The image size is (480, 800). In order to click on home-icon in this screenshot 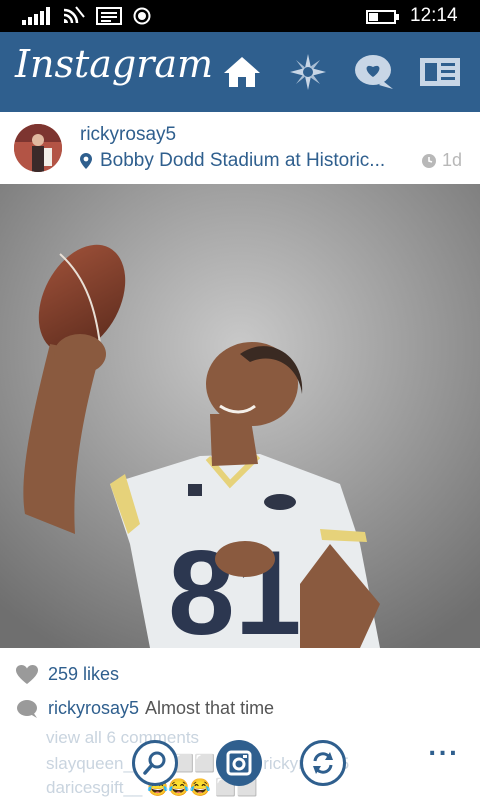, I will do `click(242, 72)`.